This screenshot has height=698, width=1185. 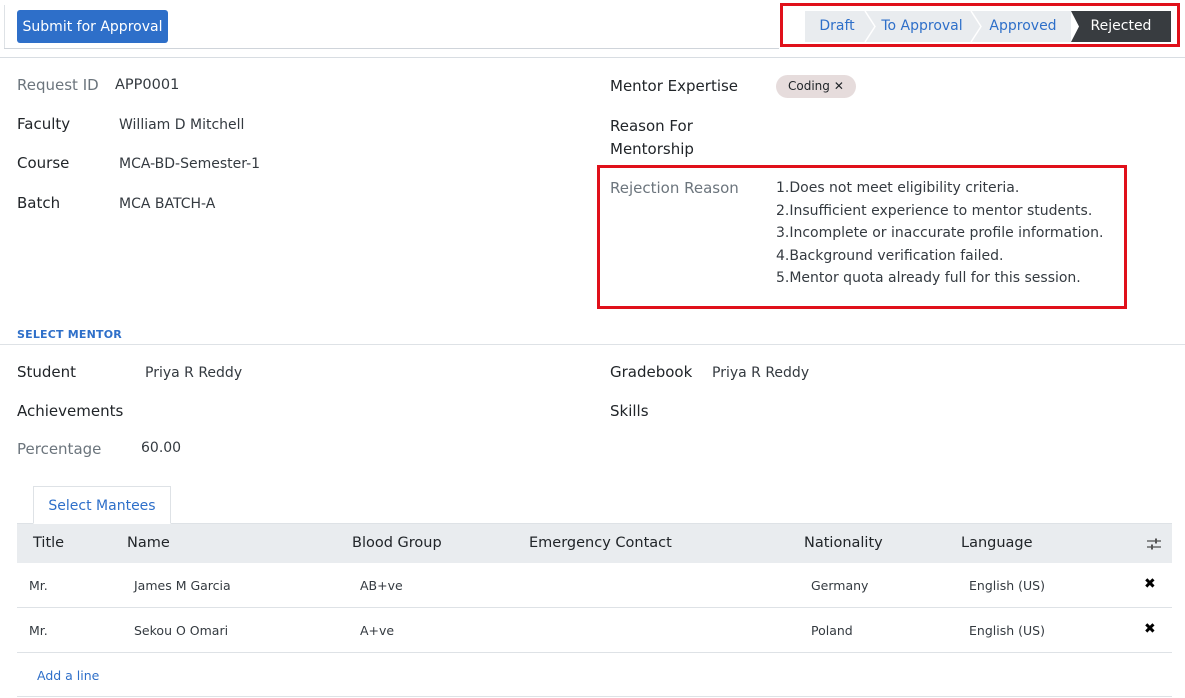 I want to click on batch-field: MCA BATCH-A, so click(x=167, y=204).